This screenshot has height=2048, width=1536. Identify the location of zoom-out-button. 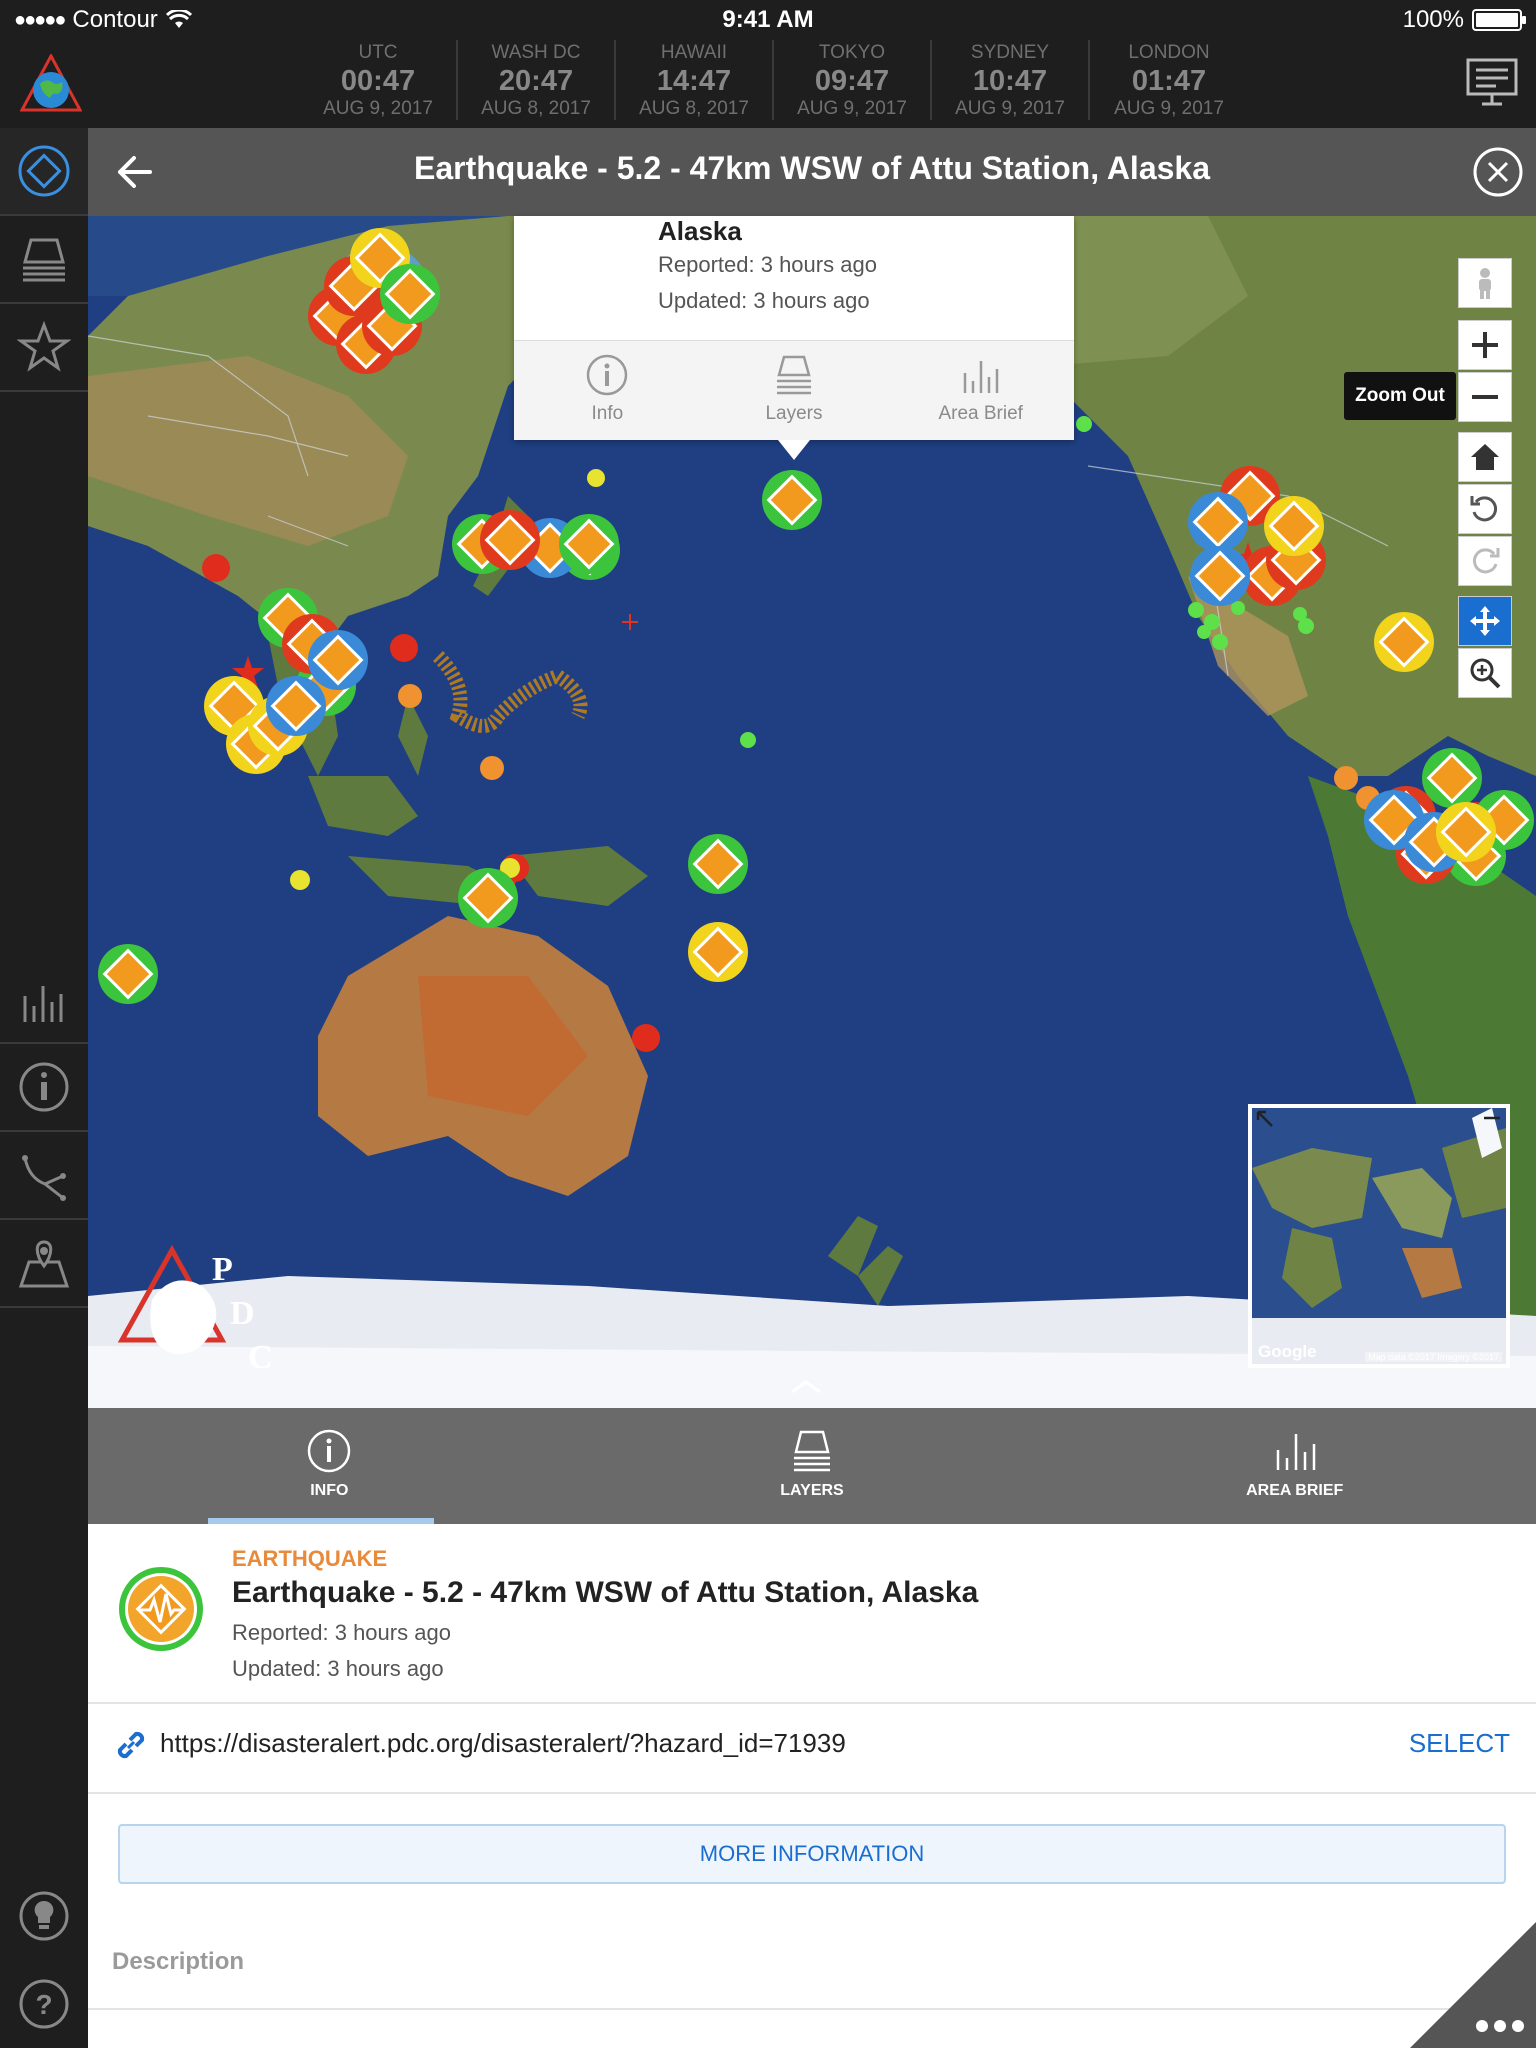
(1485, 397).